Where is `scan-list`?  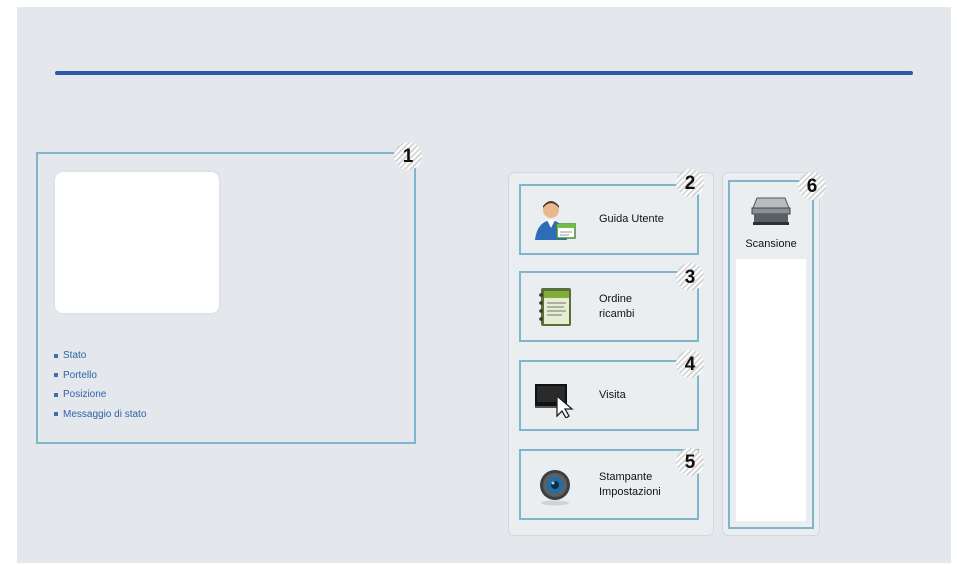
scan-list is located at coordinates (771, 390).